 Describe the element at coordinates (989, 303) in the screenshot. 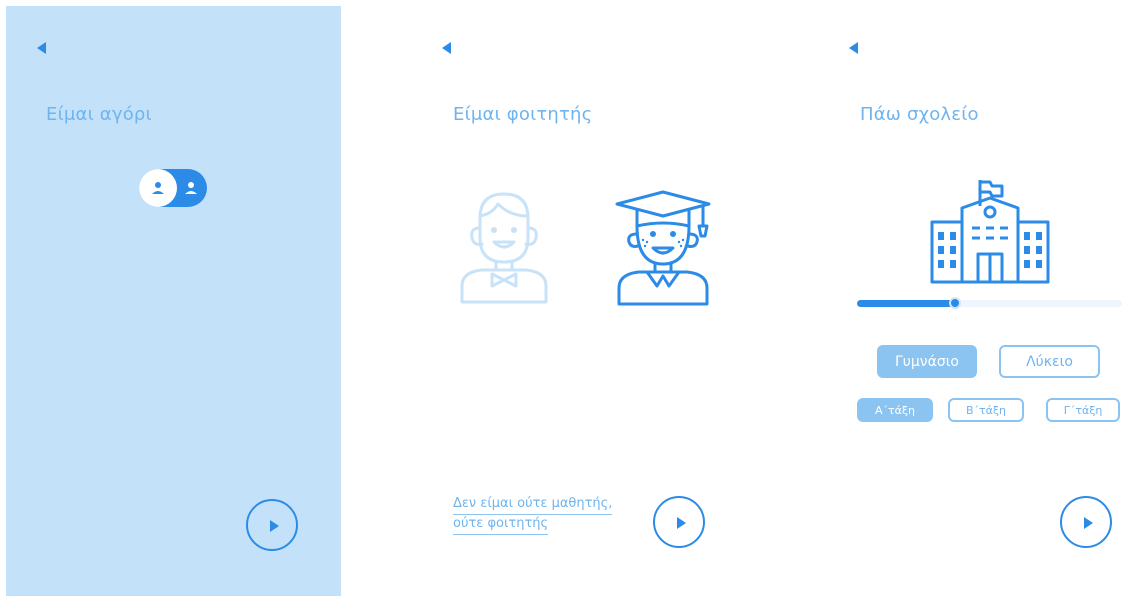

I see `progress-slider` at that location.